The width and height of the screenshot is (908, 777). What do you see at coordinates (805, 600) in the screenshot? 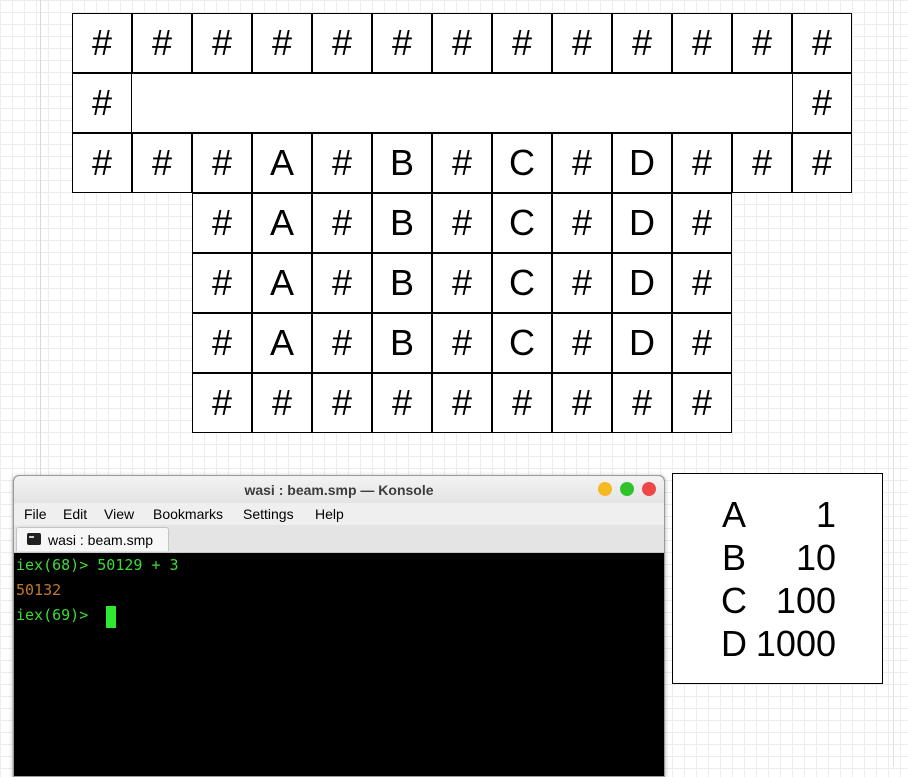
I see `legend-value: 100` at bounding box center [805, 600].